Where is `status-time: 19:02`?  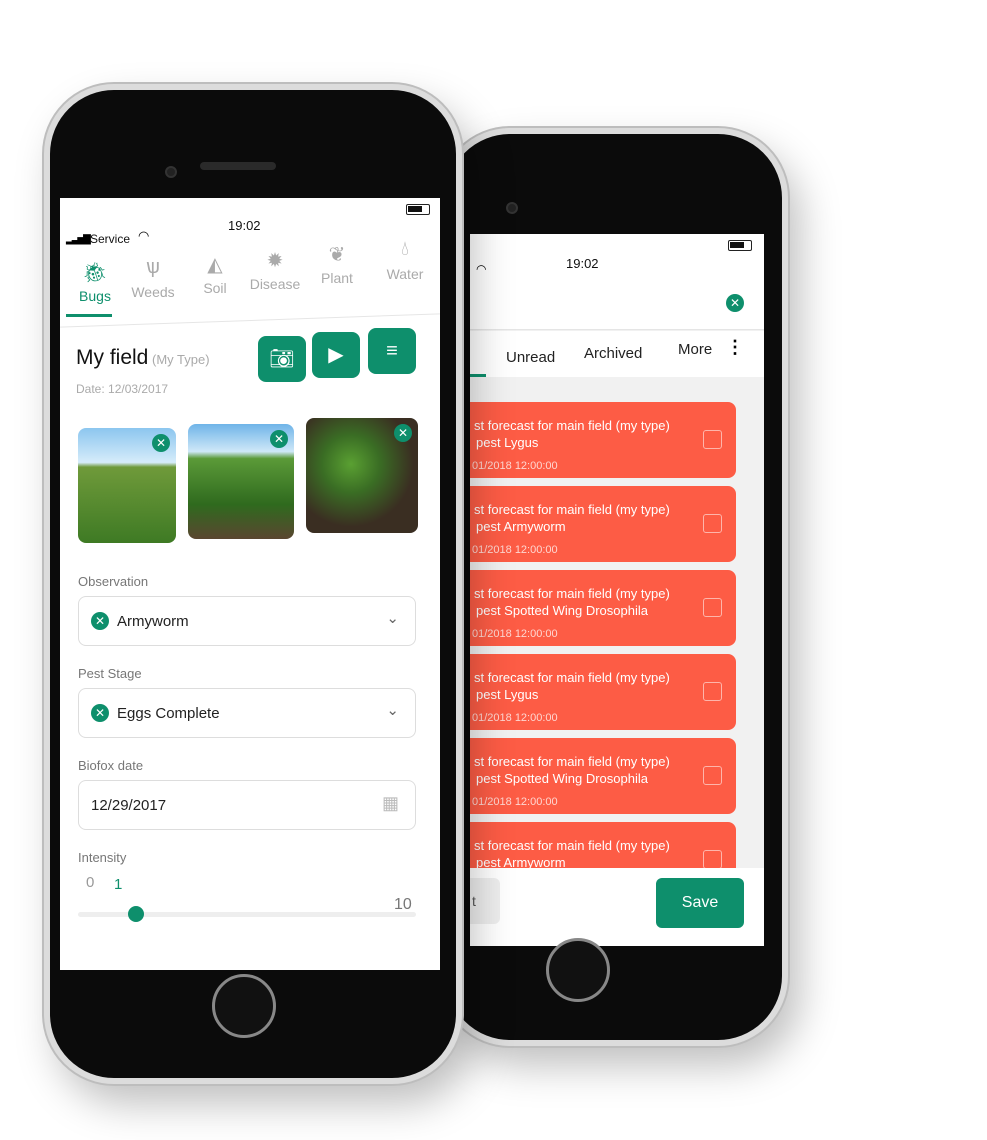 status-time: 19:02 is located at coordinates (244, 225).